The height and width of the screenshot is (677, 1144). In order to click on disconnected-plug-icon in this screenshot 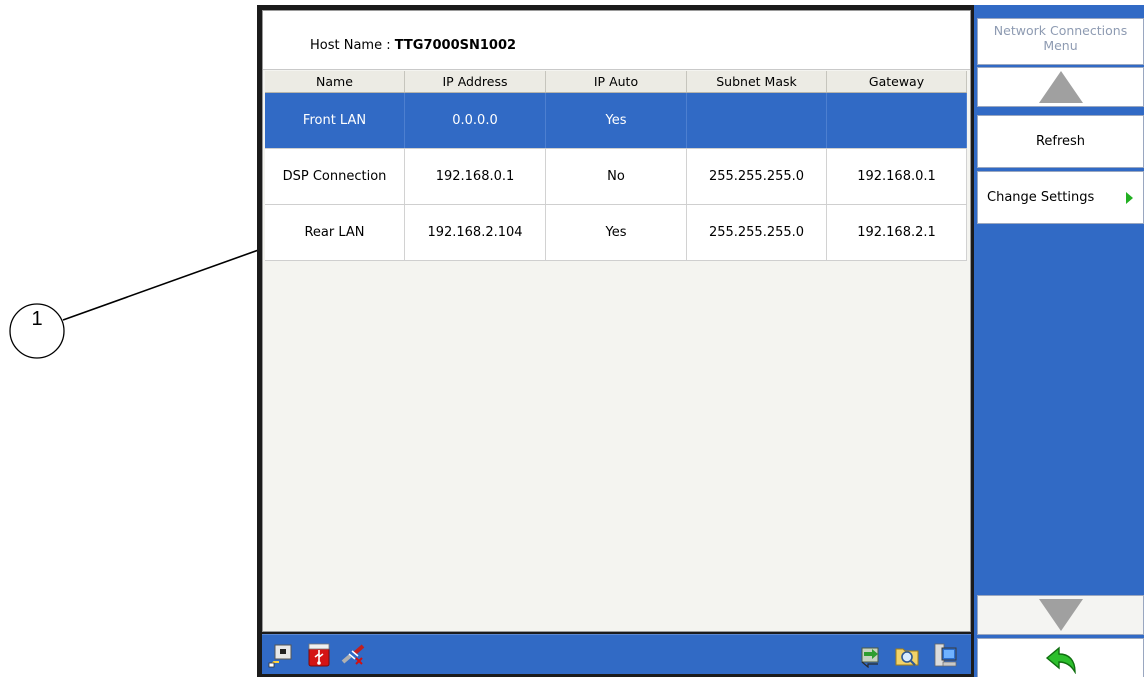, I will do `click(353, 655)`.